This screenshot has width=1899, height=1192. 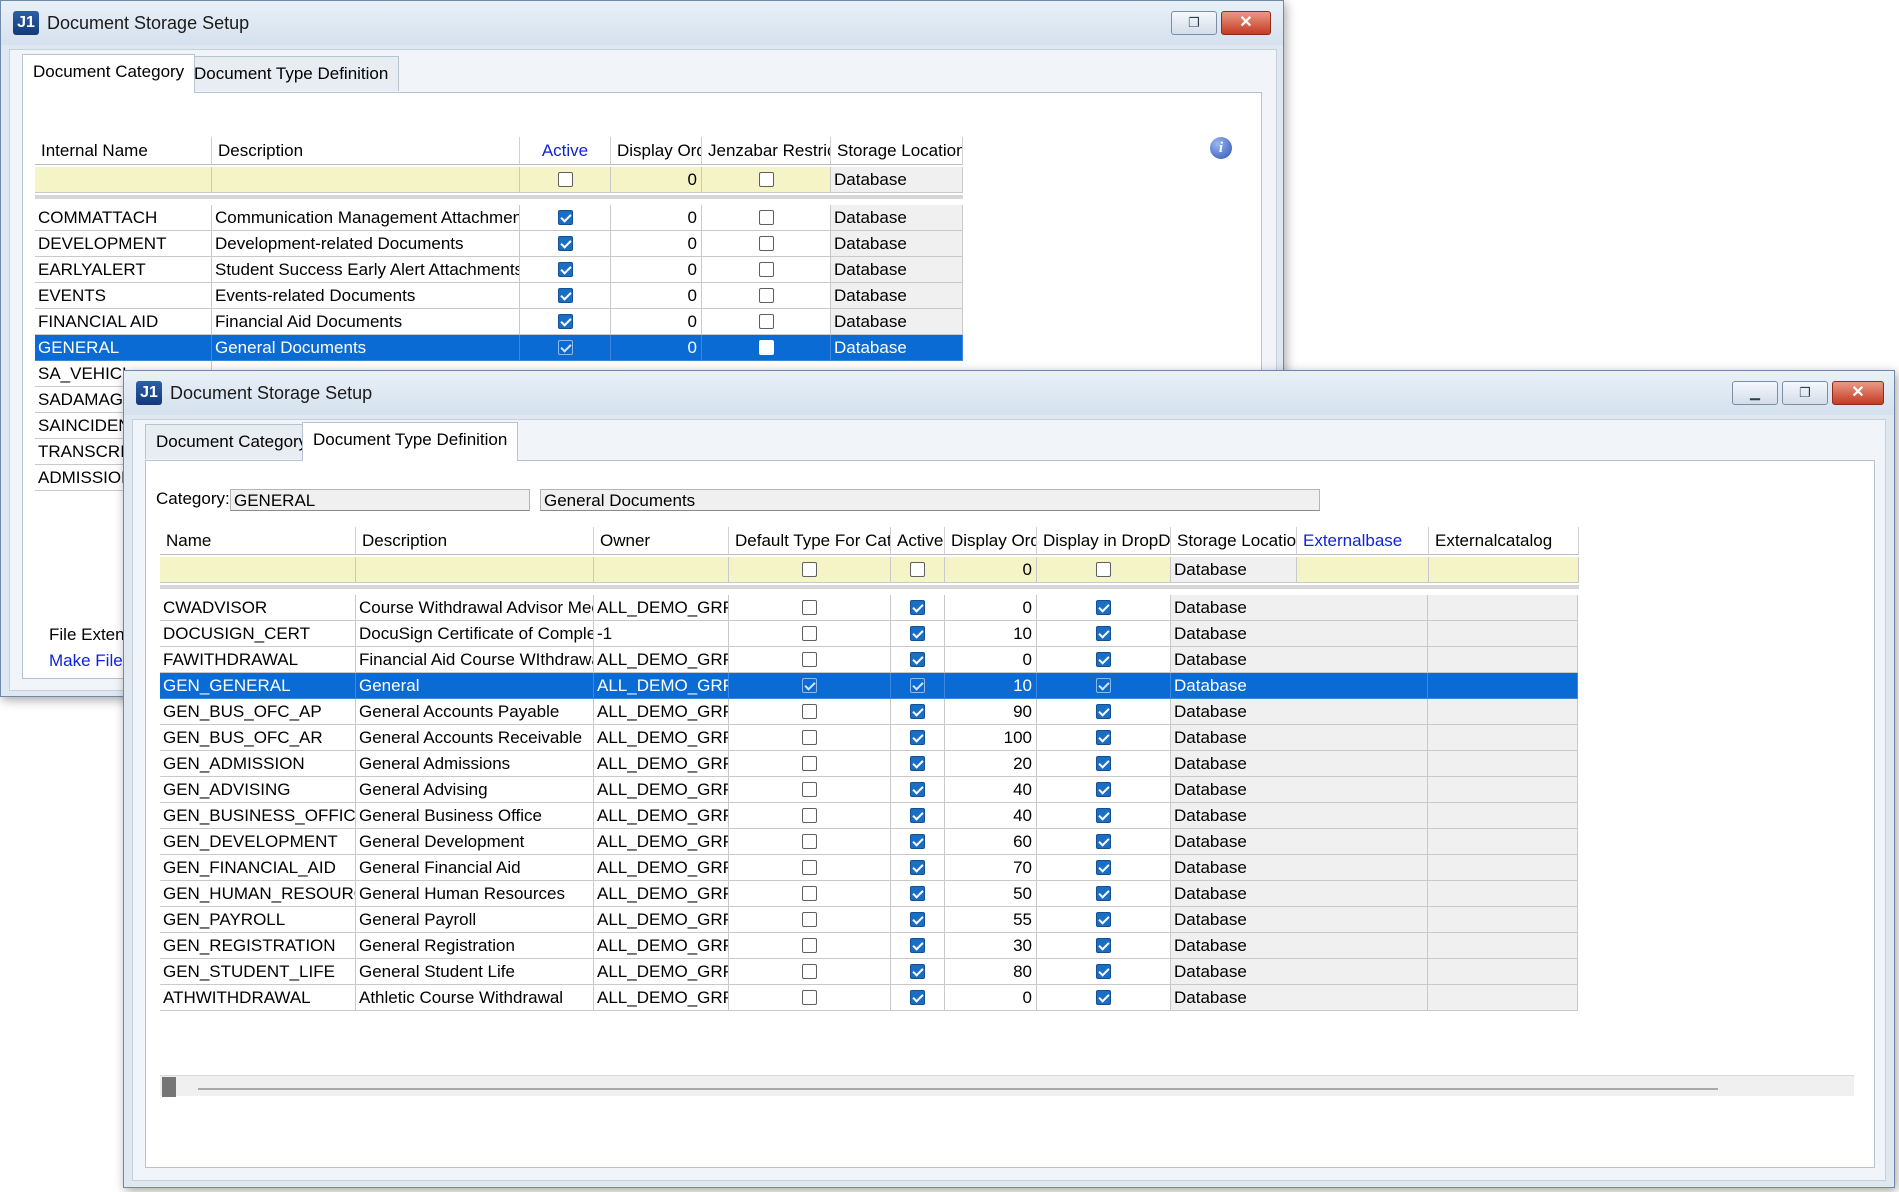 What do you see at coordinates (991, 634) in the screenshot?
I see `display-order-cell: 10` at bounding box center [991, 634].